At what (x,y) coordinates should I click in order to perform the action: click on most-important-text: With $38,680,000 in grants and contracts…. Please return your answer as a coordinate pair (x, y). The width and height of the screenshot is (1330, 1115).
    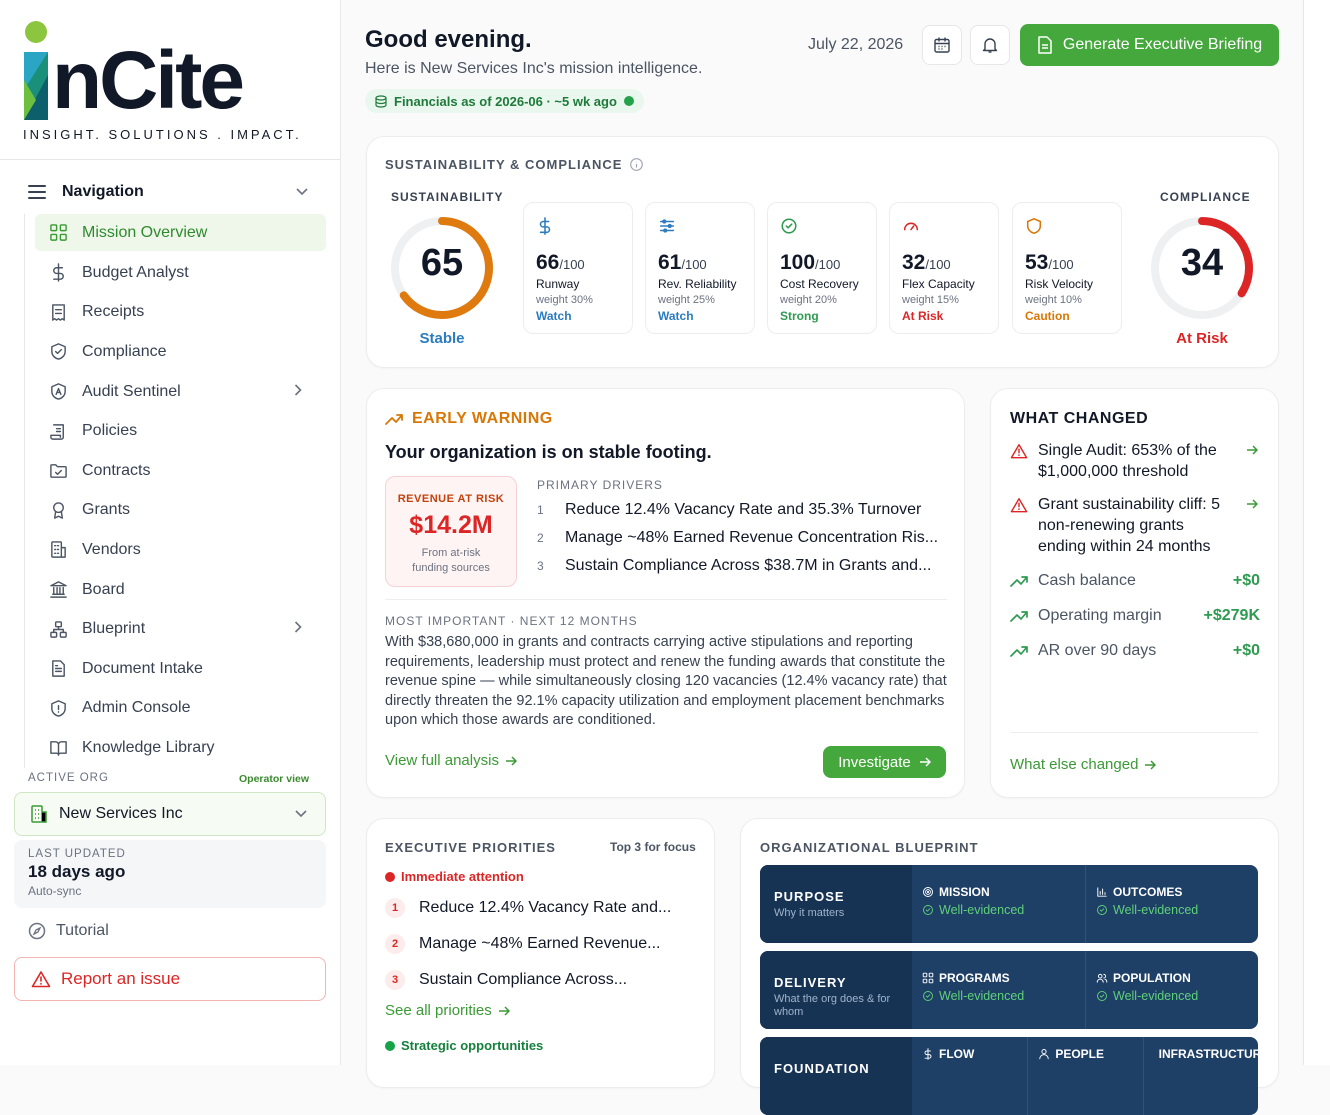
    Looking at the image, I should click on (666, 681).